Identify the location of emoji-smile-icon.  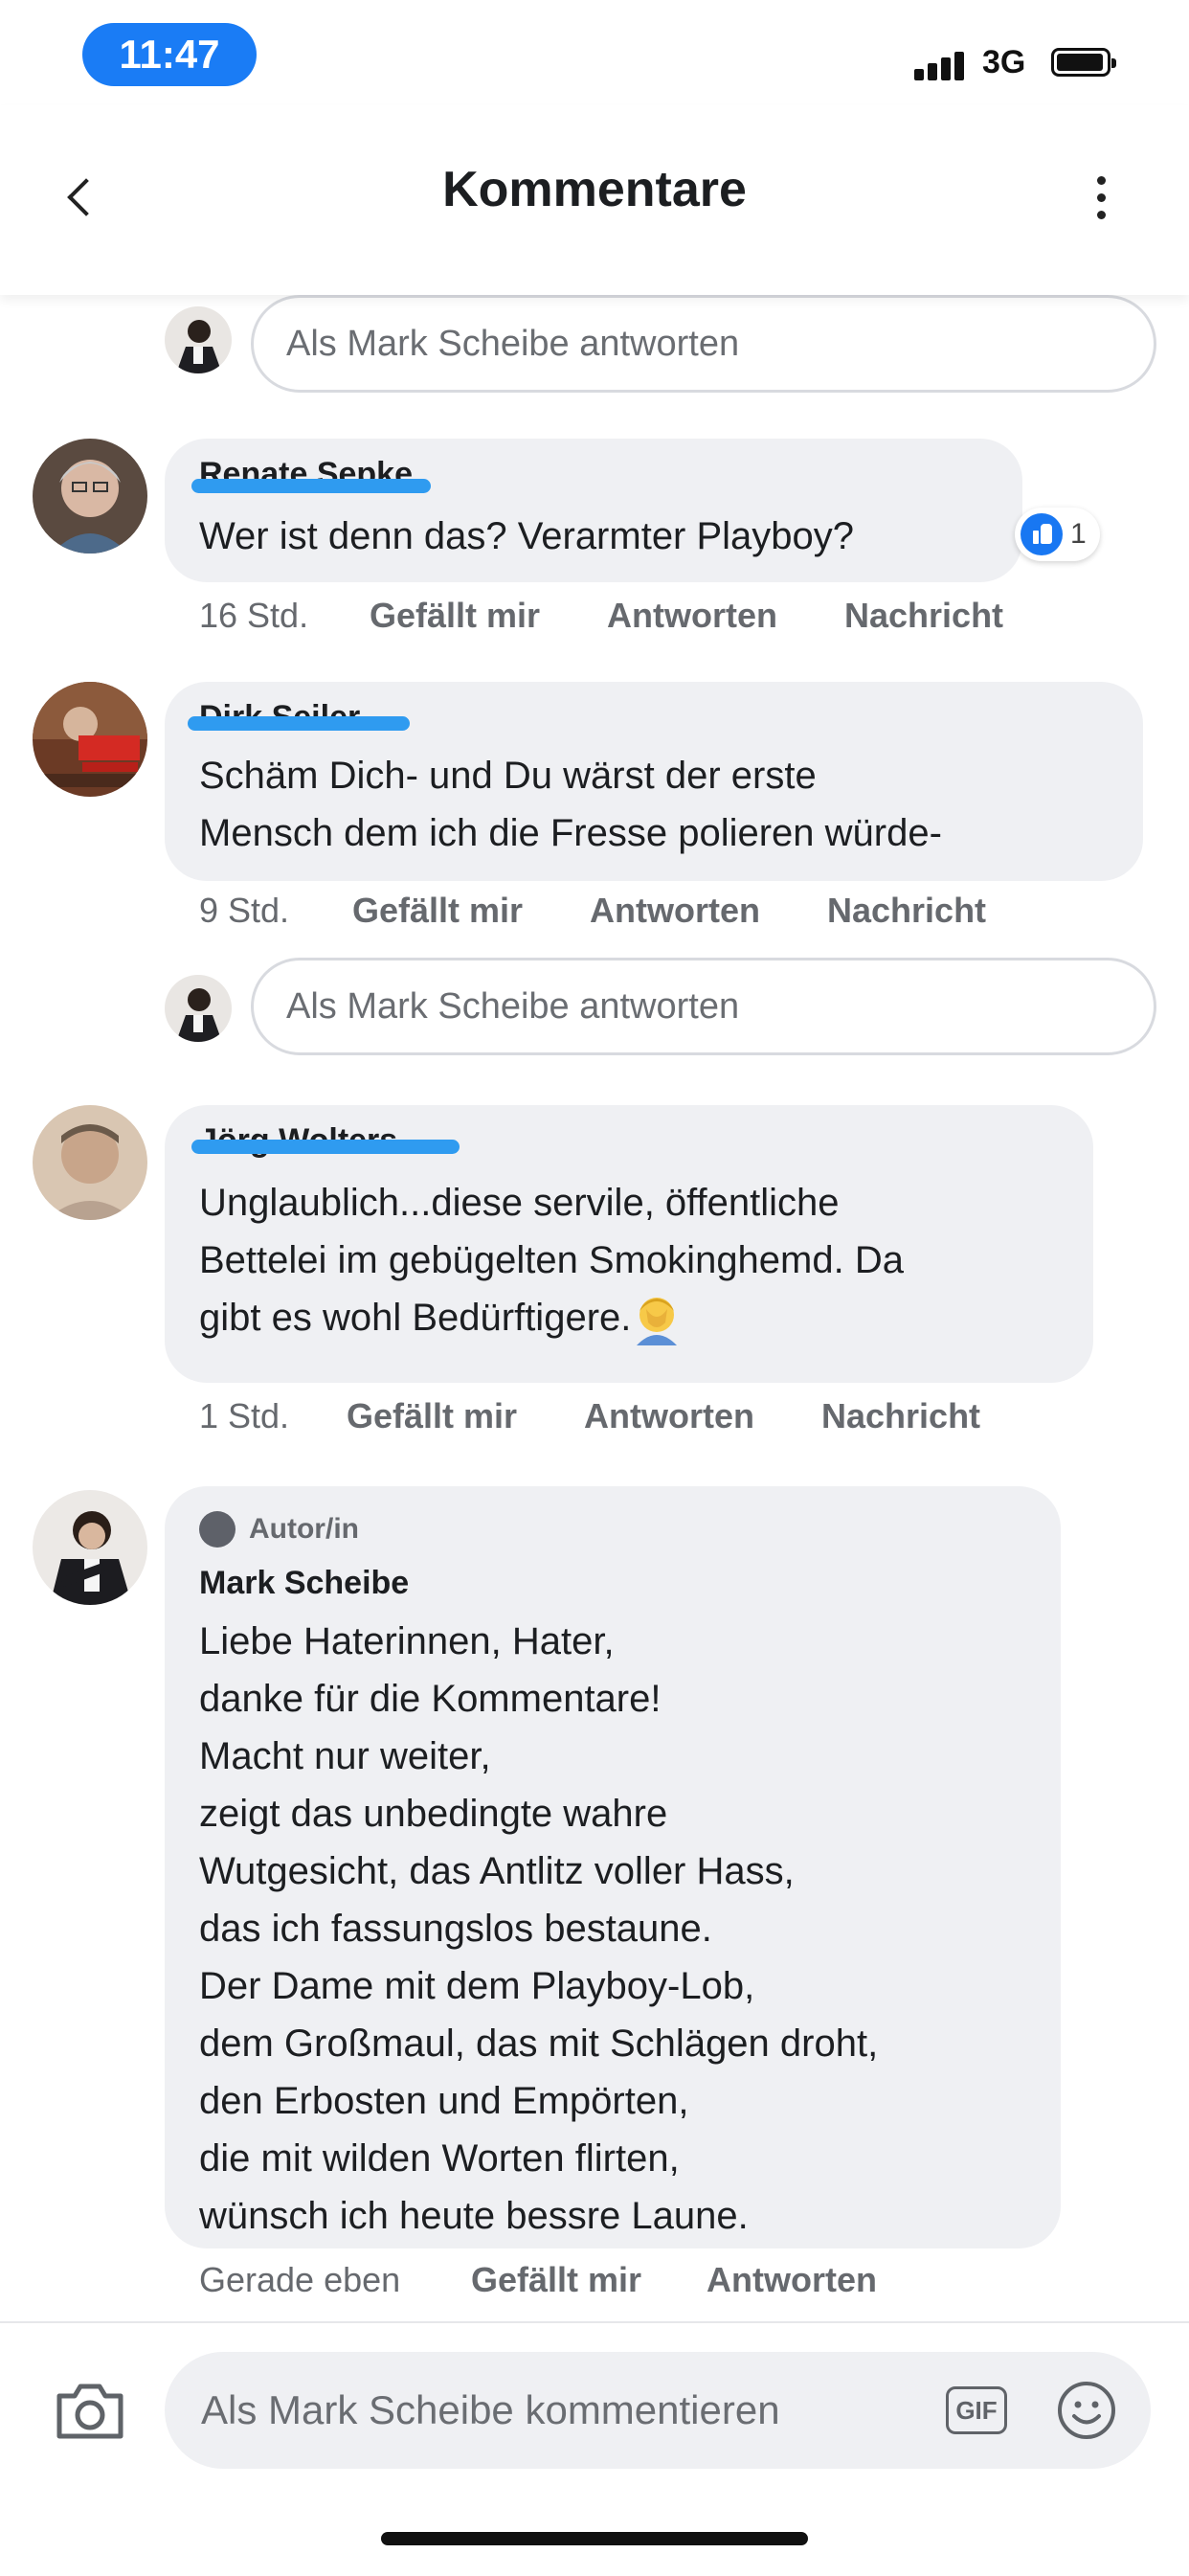
(1086, 2410).